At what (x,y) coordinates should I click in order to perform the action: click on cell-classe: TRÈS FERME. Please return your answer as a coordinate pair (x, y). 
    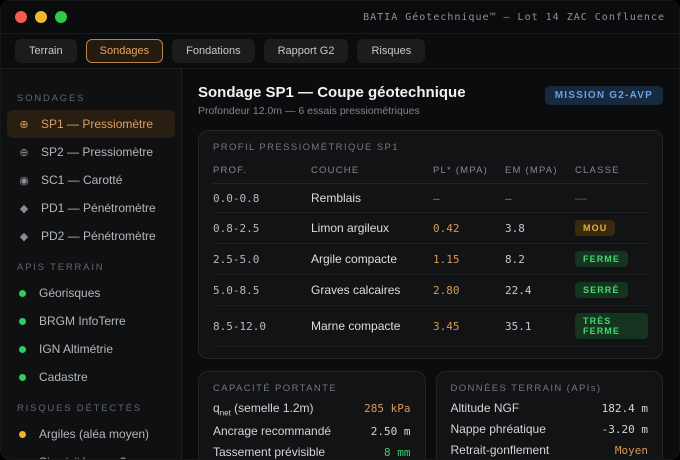
    Looking at the image, I should click on (611, 326).